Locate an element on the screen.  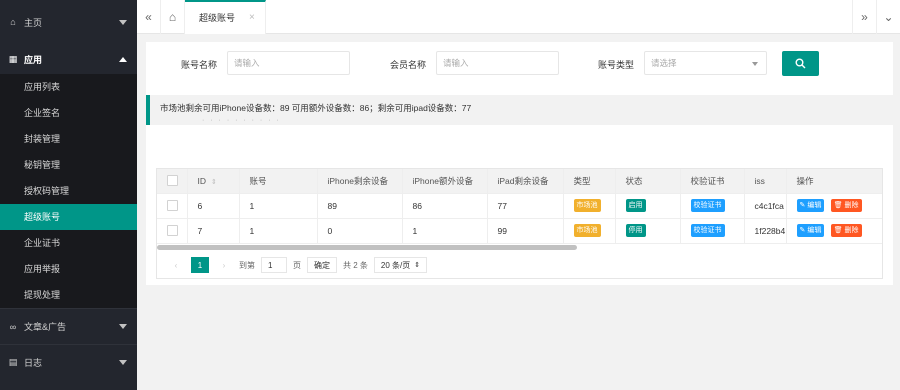
sidebar-item-label: 日志 is located at coordinates (33, 363).